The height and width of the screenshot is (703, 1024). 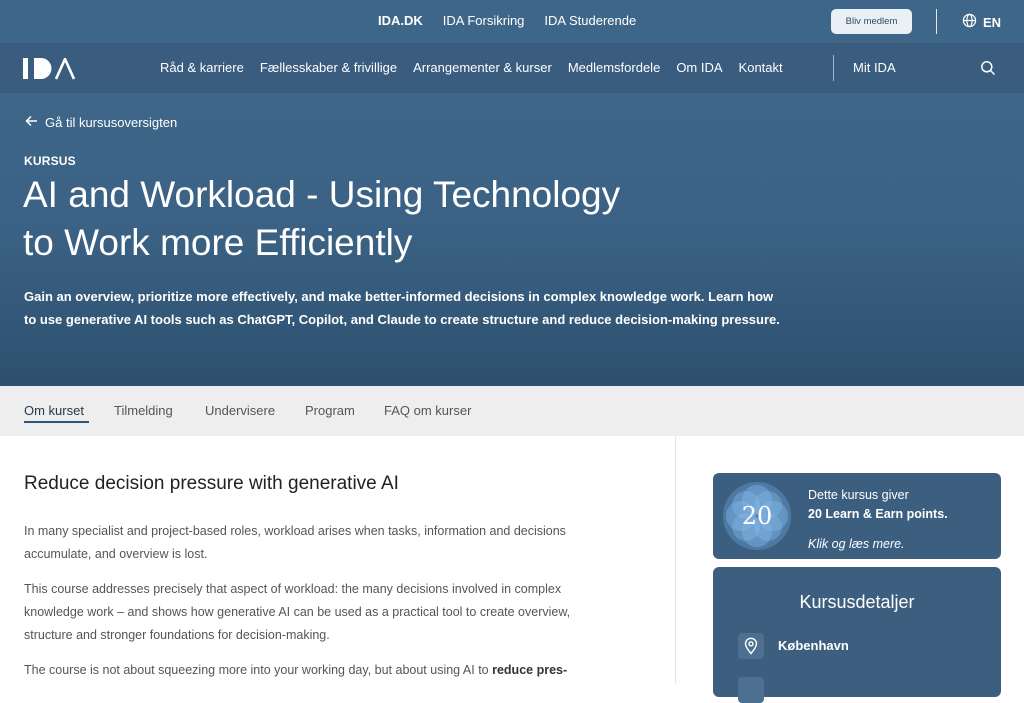 I want to click on arrow-left-icon, so click(x=31, y=122).